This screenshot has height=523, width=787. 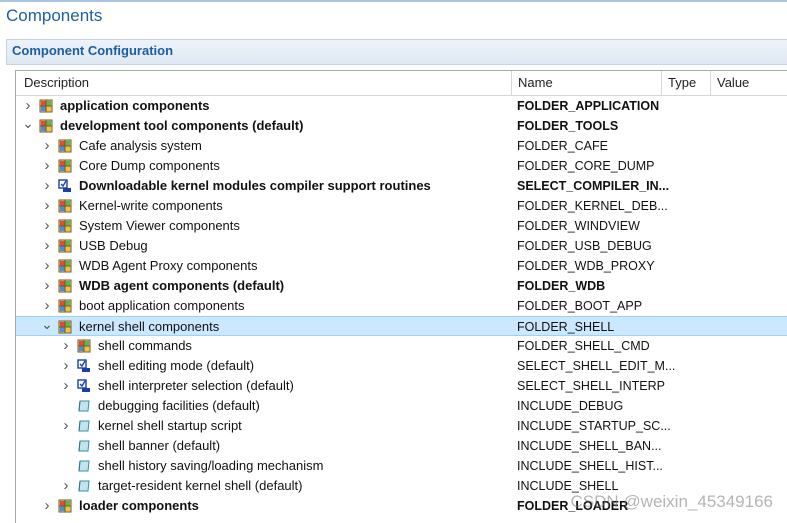 I want to click on column-header-value: Value, so click(x=748, y=83).